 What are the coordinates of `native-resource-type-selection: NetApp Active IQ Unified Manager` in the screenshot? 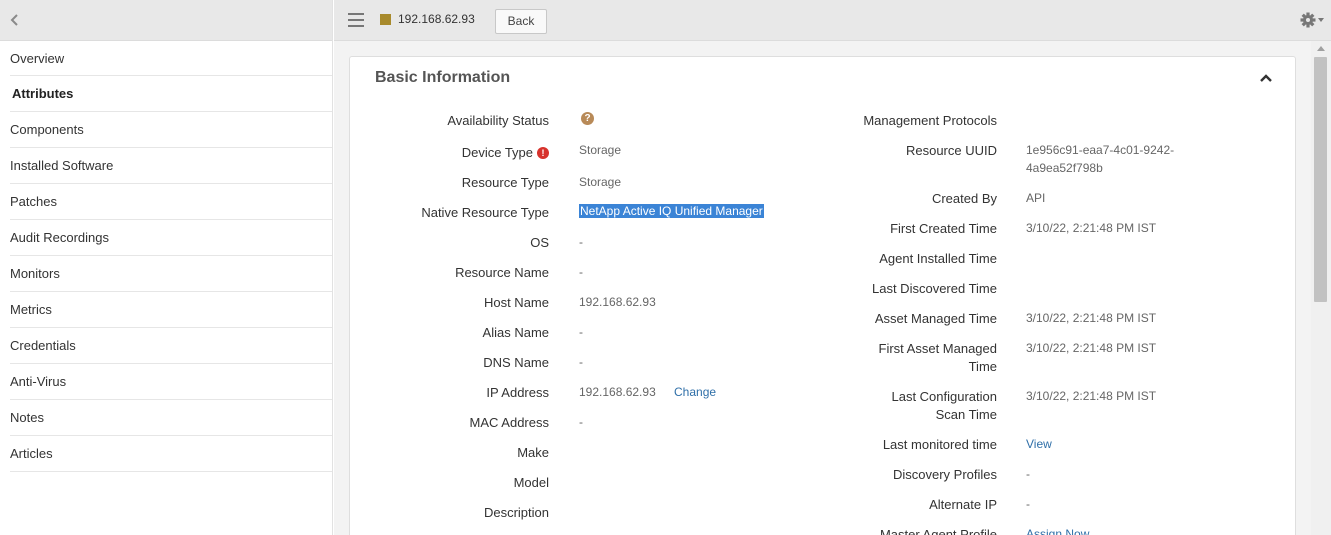 It's located at (671, 211).